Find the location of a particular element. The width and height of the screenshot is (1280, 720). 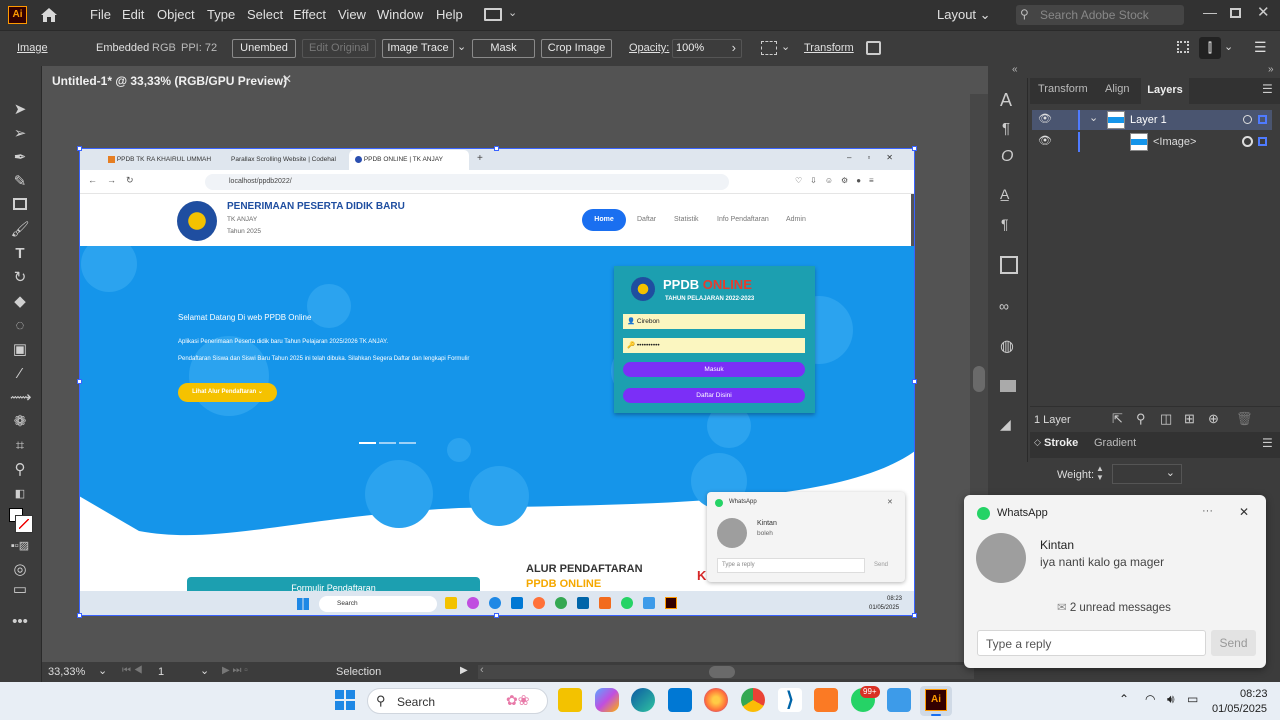

symbol-sprayer-tool-icon: ❁ is located at coordinates (20, 422).